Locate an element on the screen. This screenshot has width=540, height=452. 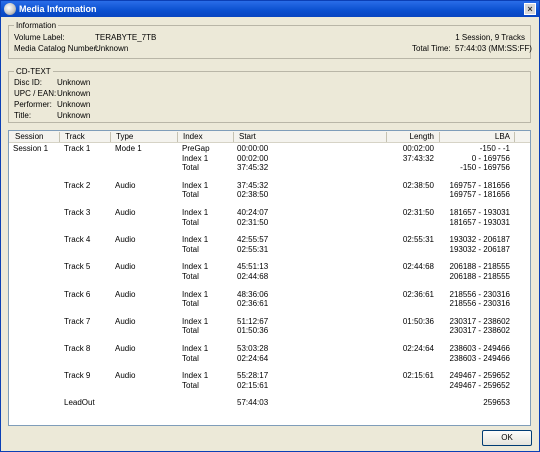
cell-session: Session 1 is located at coordinates (31, 148).